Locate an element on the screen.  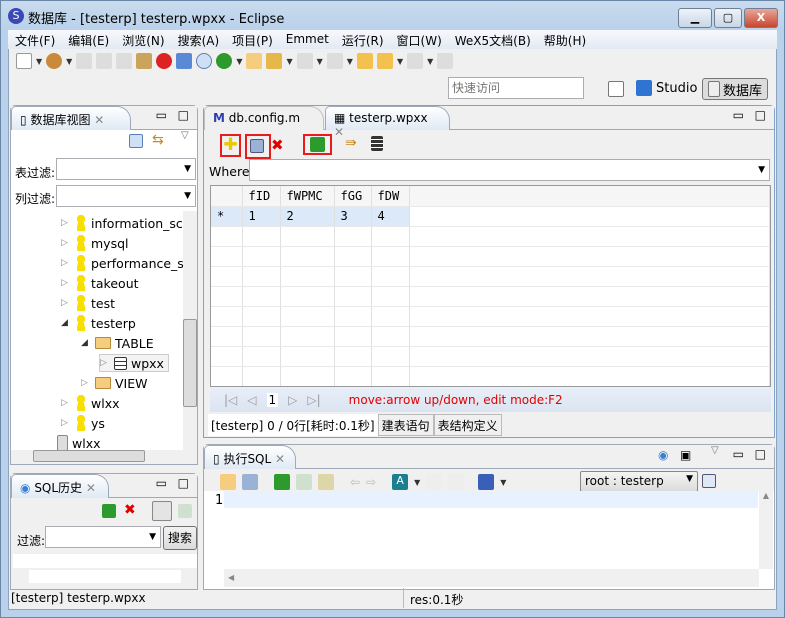
tree-node-wlxx-connection: wlxx is located at coordinates (79, 442).